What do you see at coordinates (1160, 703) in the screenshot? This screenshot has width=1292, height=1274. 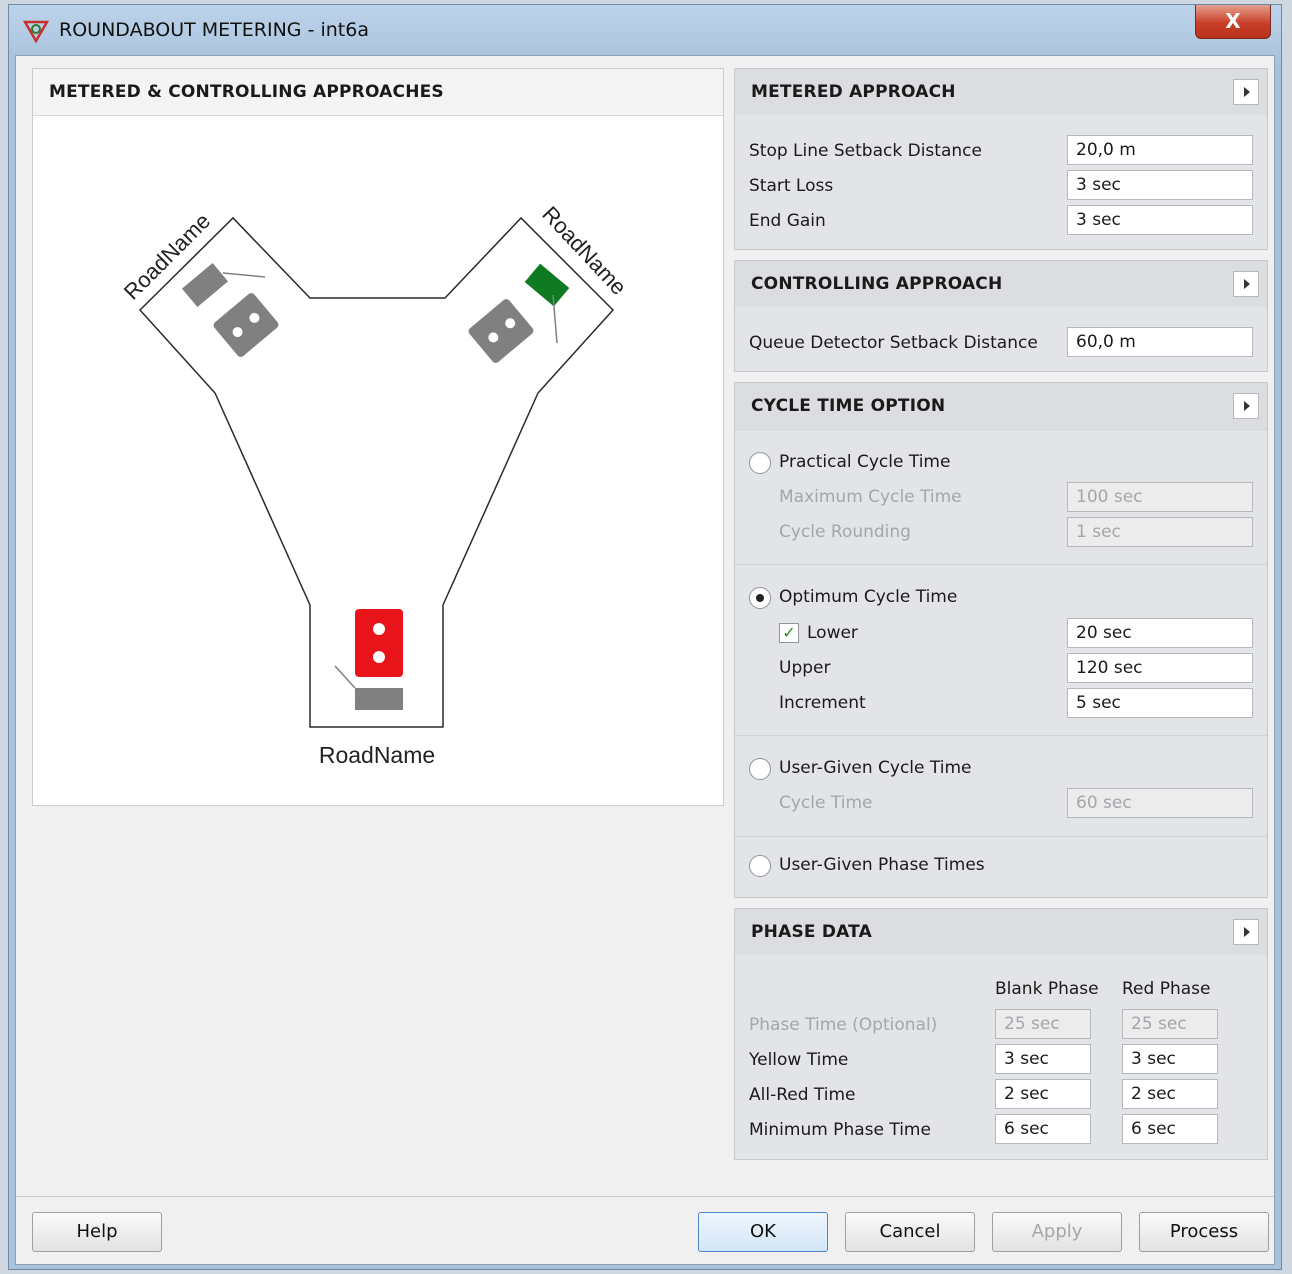 I see `increment-field: 5 sec` at bounding box center [1160, 703].